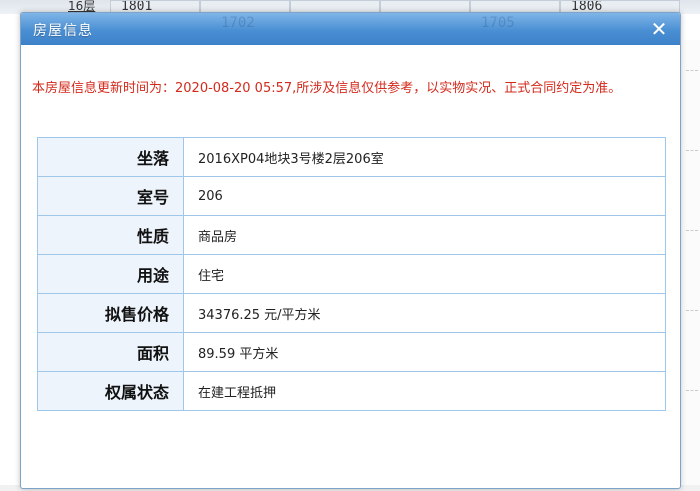 This screenshot has width=700, height=491. Describe the element at coordinates (424, 391) in the screenshot. I see `row-value: 在建工程抵押` at that location.